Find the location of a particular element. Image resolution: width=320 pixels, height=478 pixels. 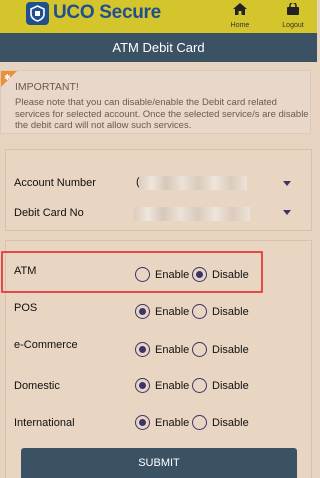

ecommerce-enable-radio is located at coordinates (142, 349).